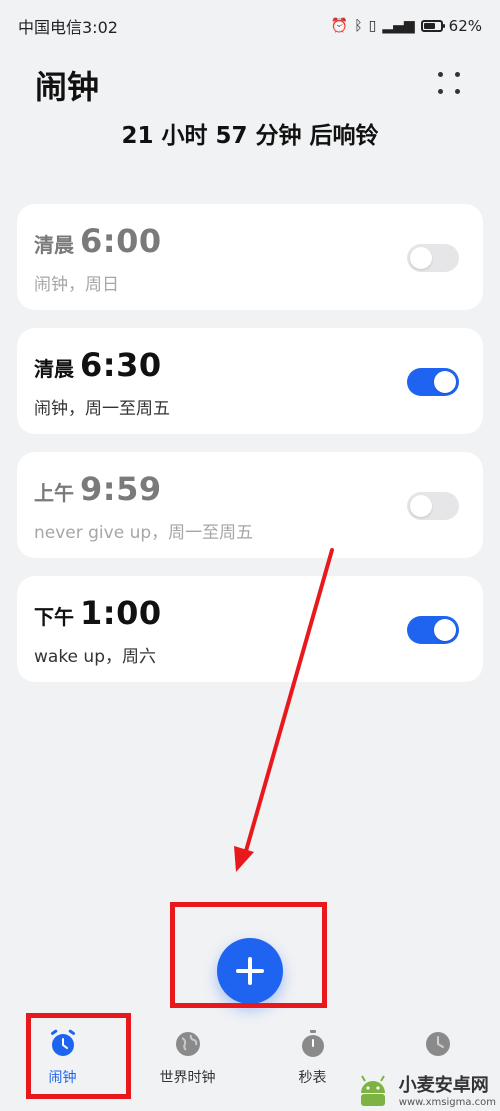  I want to click on status-icons: ⏰ ᛒ ▯ ▂▄▆ 62%, so click(406, 26).